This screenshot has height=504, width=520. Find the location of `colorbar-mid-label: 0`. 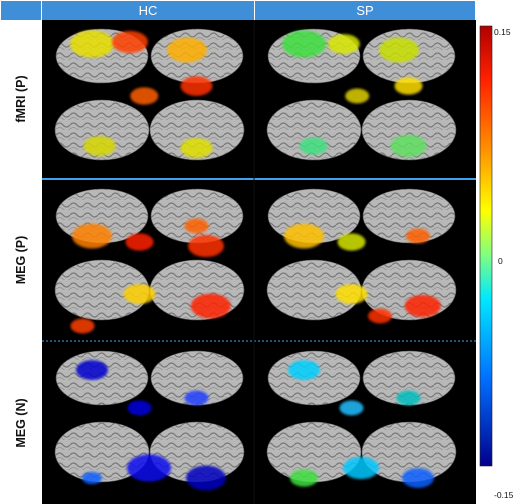

colorbar-mid-label: 0 is located at coordinates (500, 261).